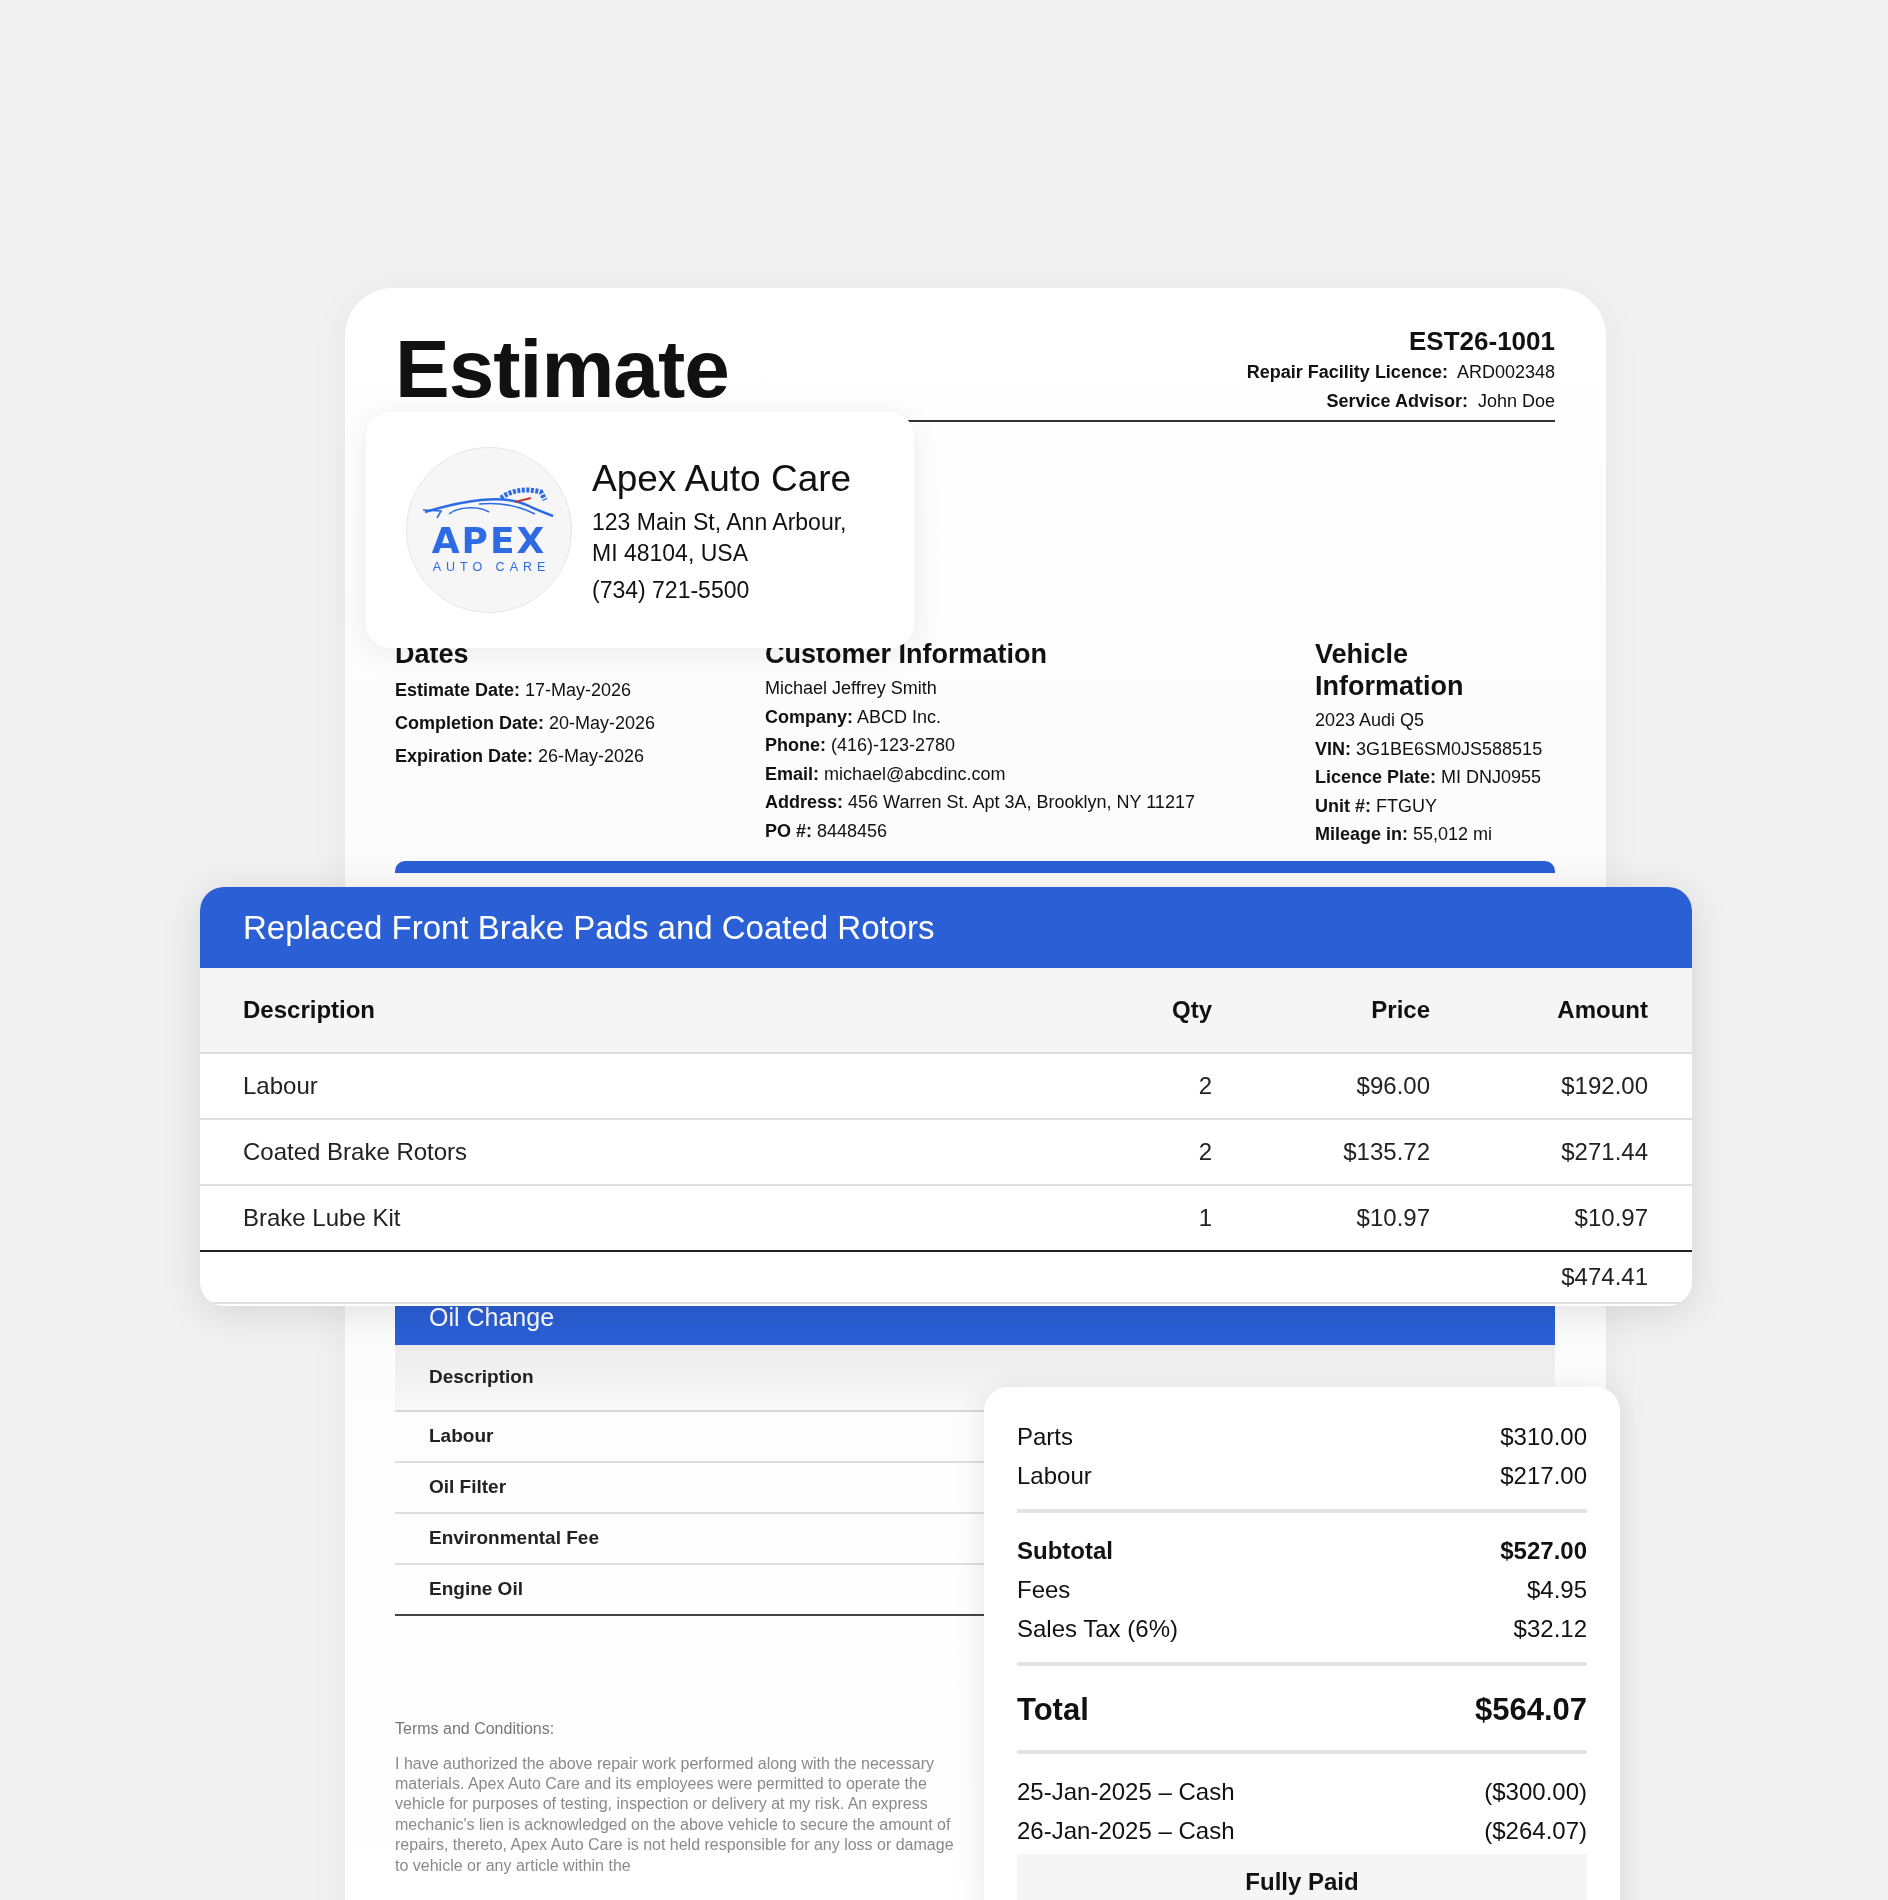 This screenshot has width=1888, height=1900. Describe the element at coordinates (1406, 805) in the screenshot. I see `field-value: FTGUY` at that location.